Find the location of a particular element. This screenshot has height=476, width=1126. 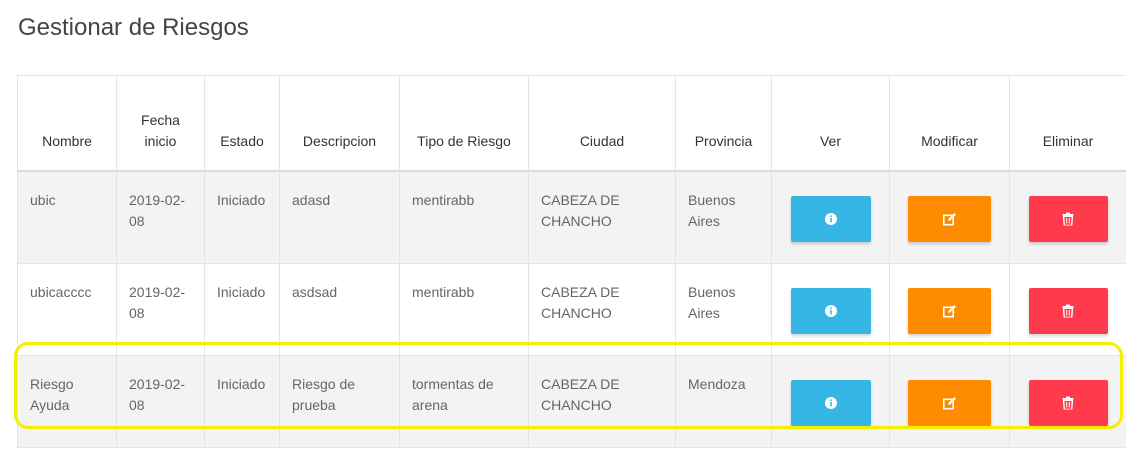

header-fecha-line1: Fecha is located at coordinates (160, 120).